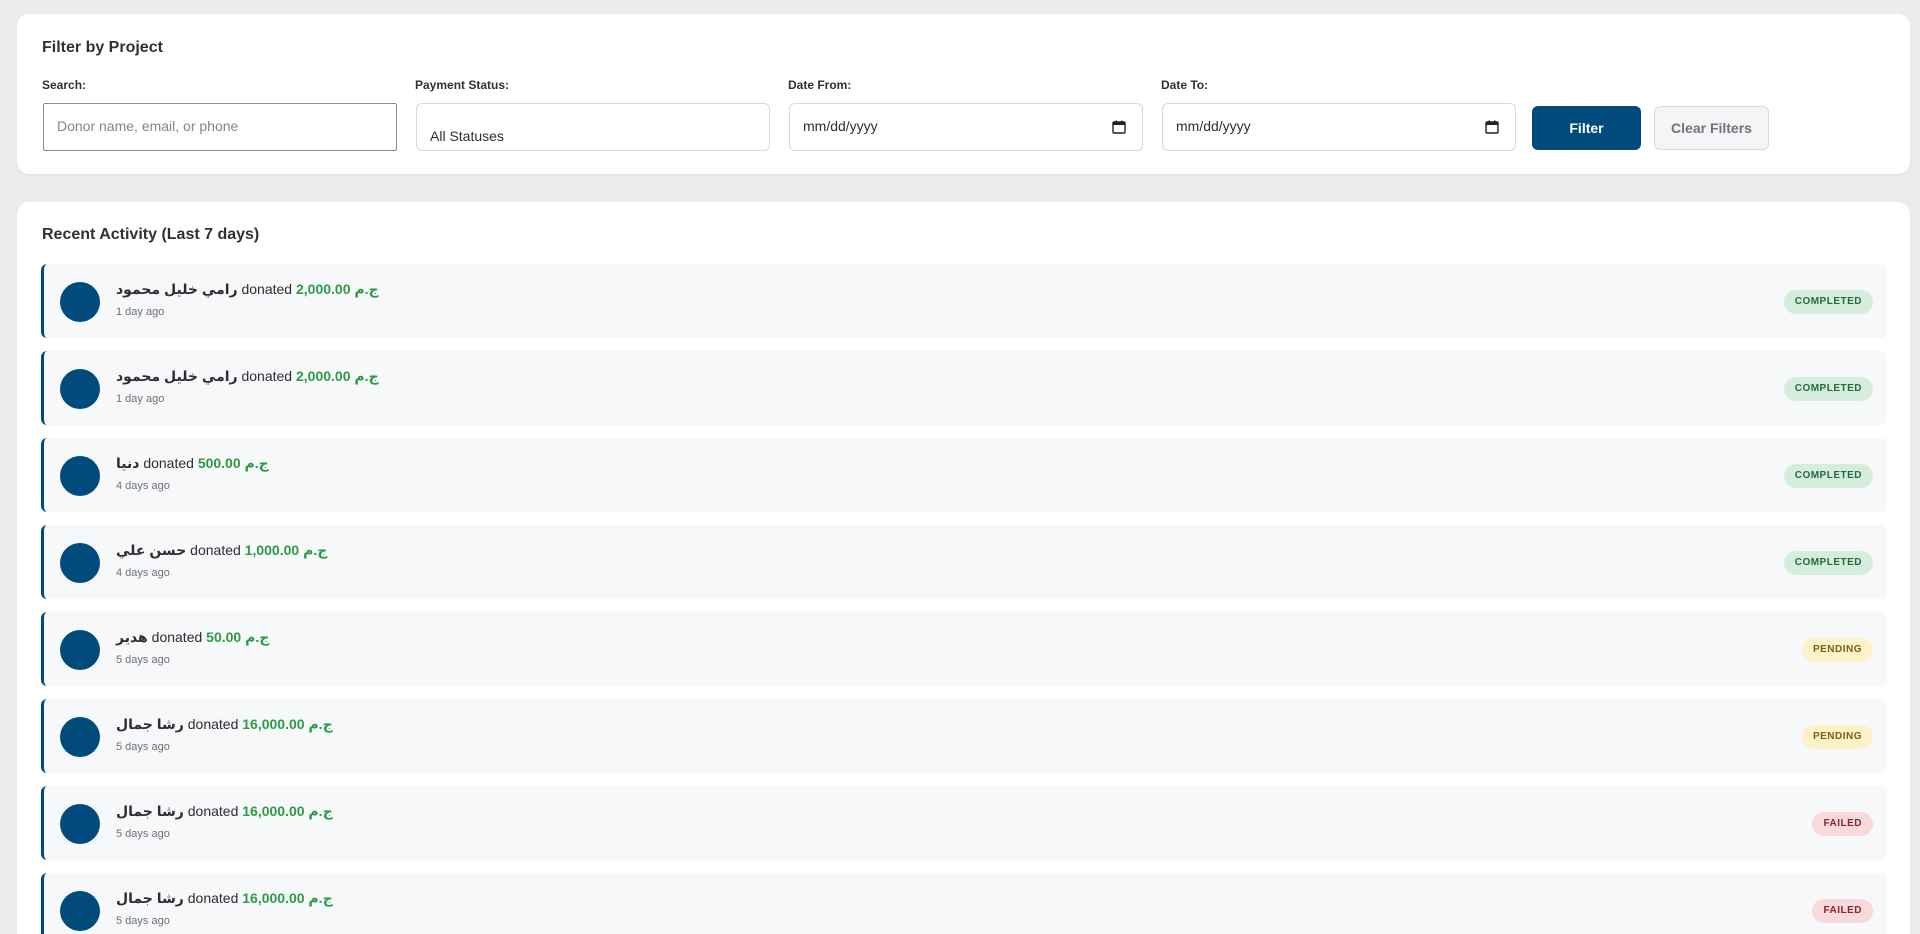  Describe the element at coordinates (1711, 128) in the screenshot. I see `clear-filters-button: Clear Filters` at that location.